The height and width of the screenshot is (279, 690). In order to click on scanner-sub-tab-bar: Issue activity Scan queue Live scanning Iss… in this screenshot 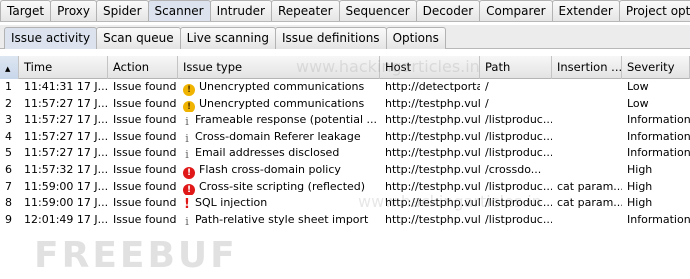, I will do `click(345, 37)`.